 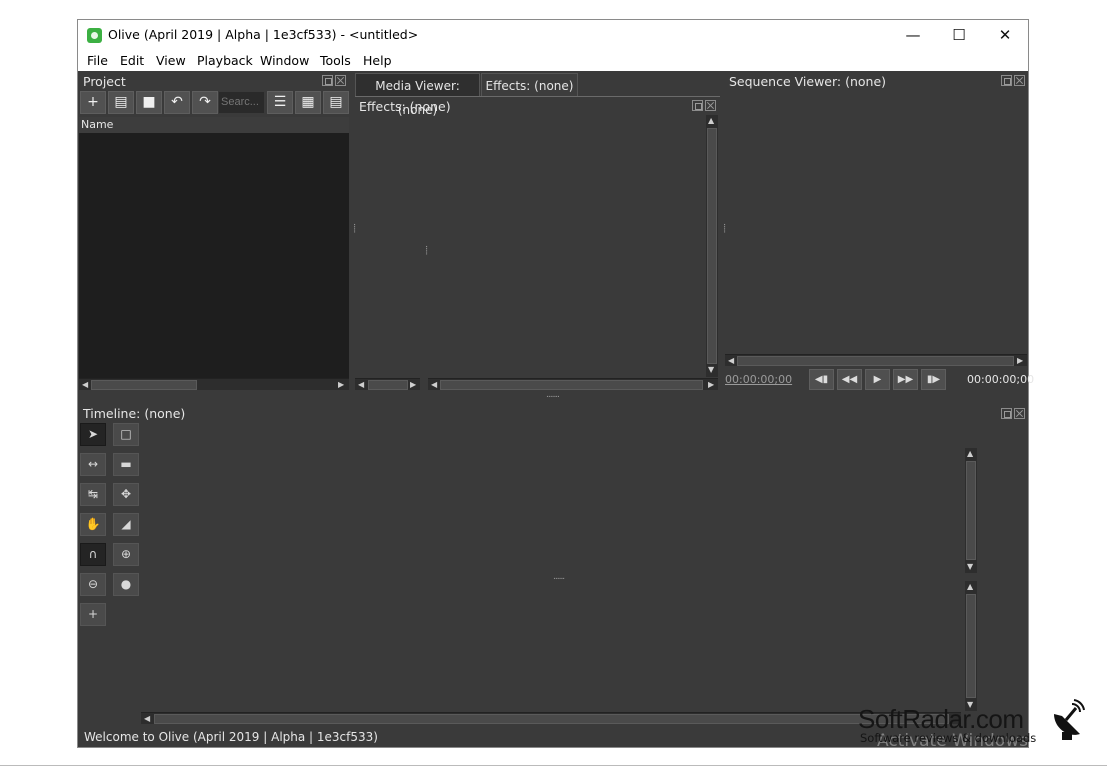 I want to click on ripple-tool-icon: ↔, so click(x=93, y=464).